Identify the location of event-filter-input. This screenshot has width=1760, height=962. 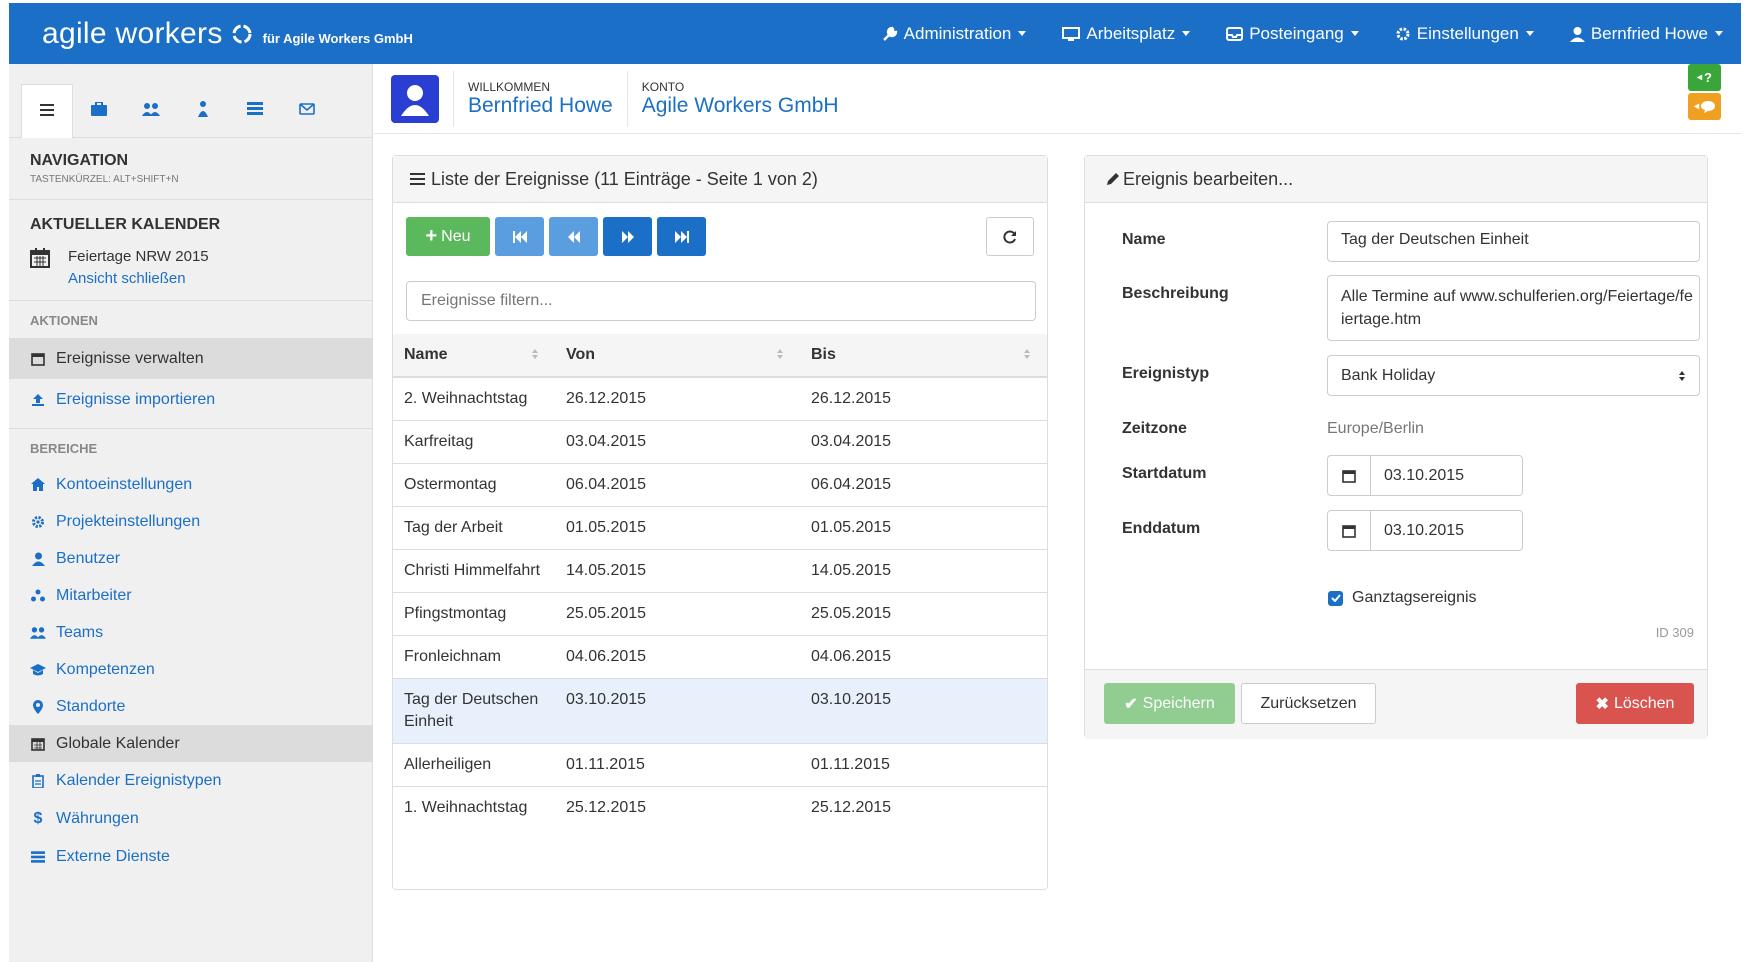
(721, 301).